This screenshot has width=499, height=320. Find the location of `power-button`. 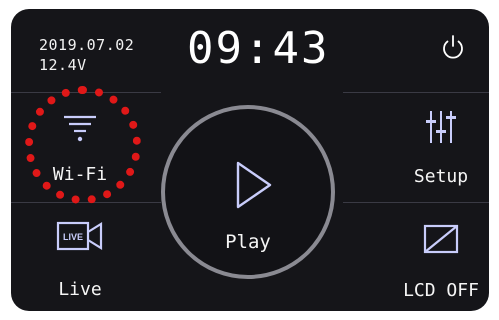

power-button is located at coordinates (453, 47).